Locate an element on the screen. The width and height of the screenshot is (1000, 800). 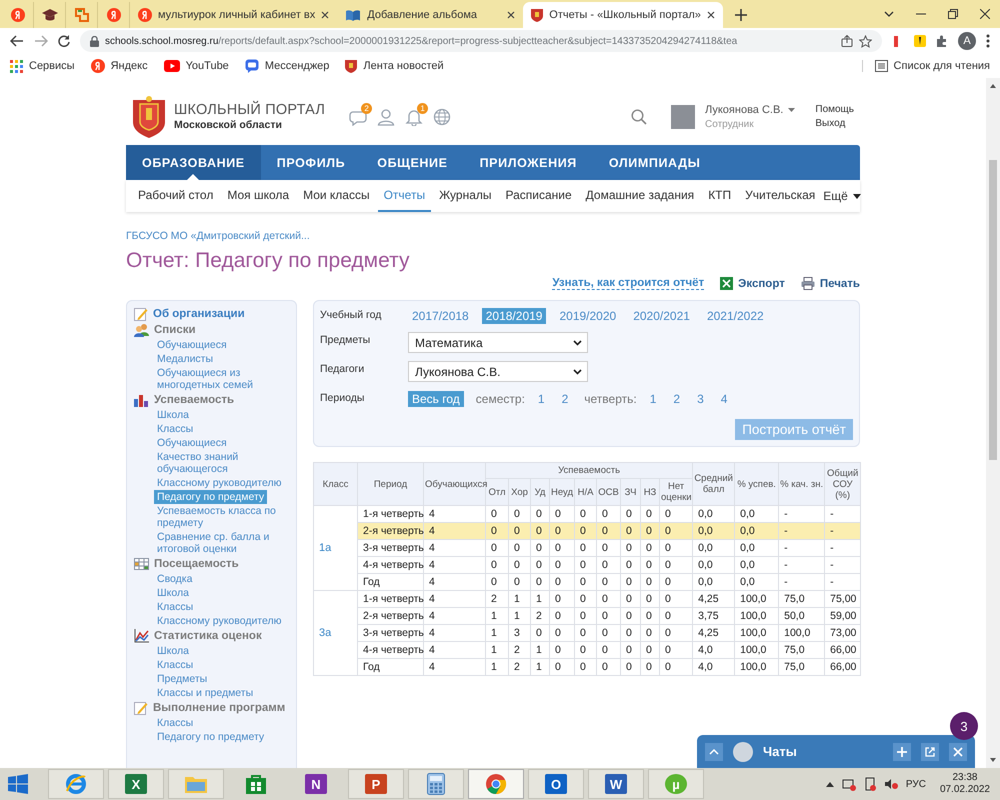
extension-icon is located at coordinates (920, 41).